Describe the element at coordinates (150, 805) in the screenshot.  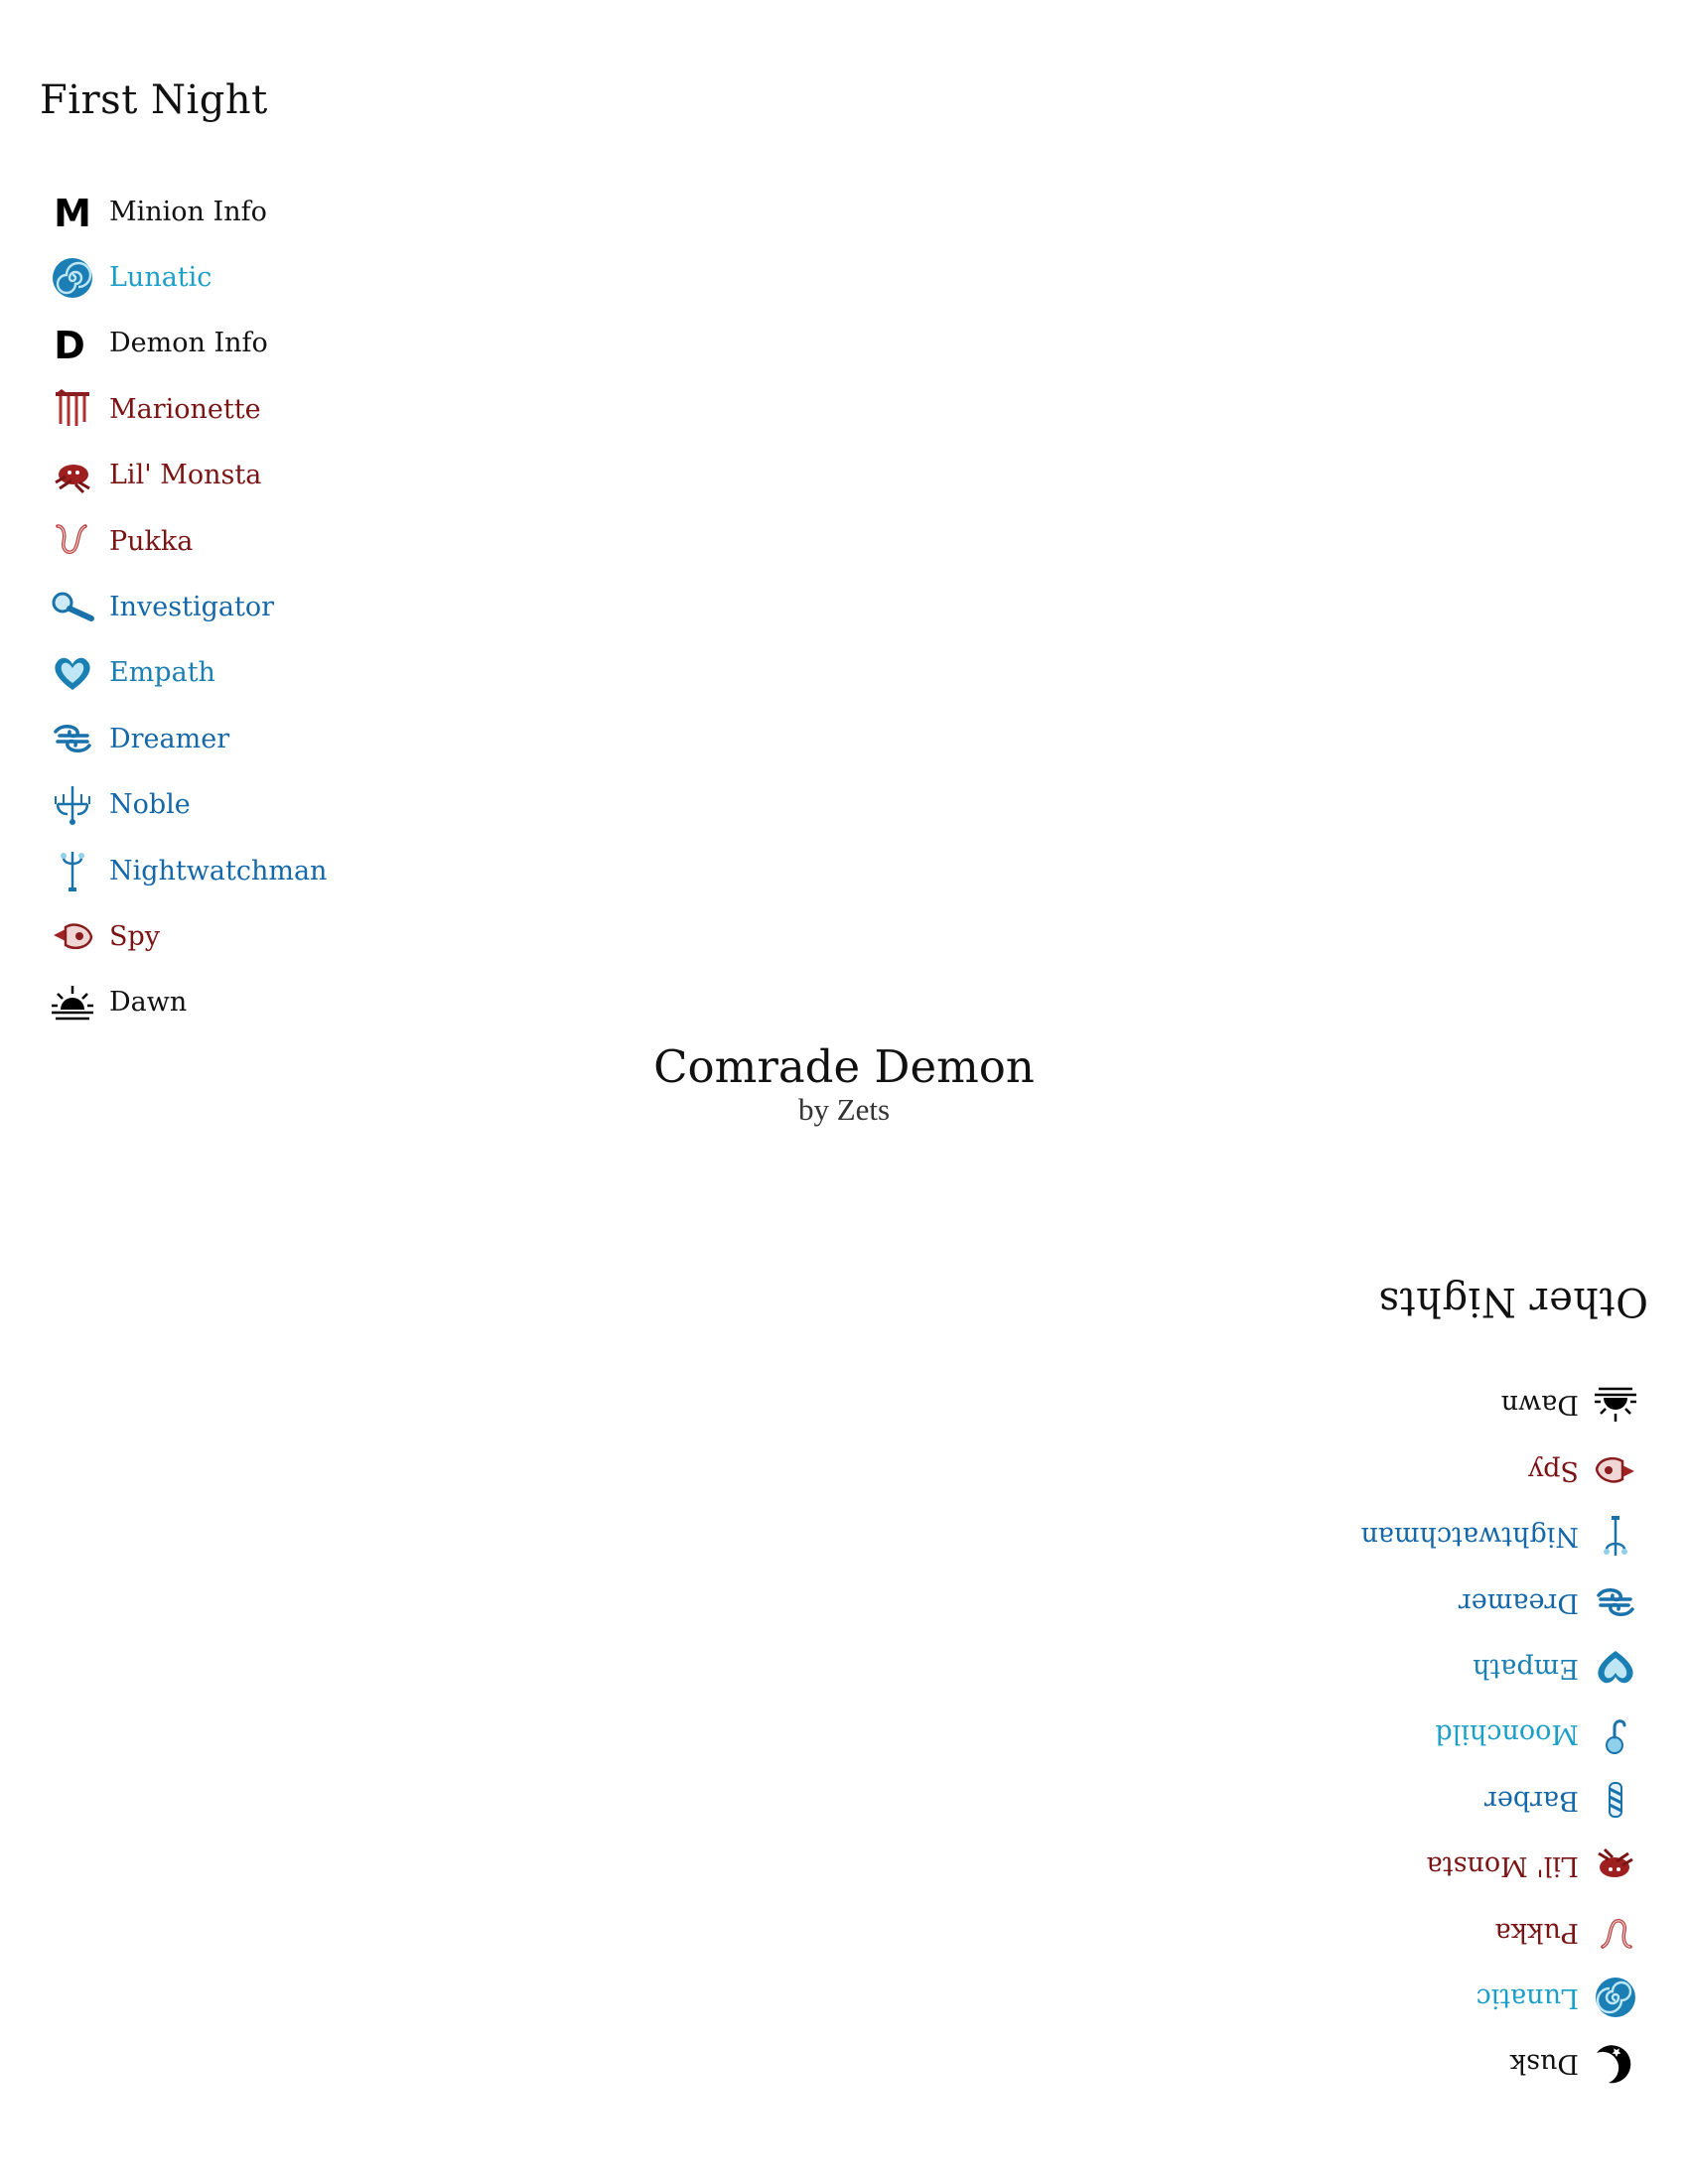
I see `first-night-item-label: Noble` at that location.